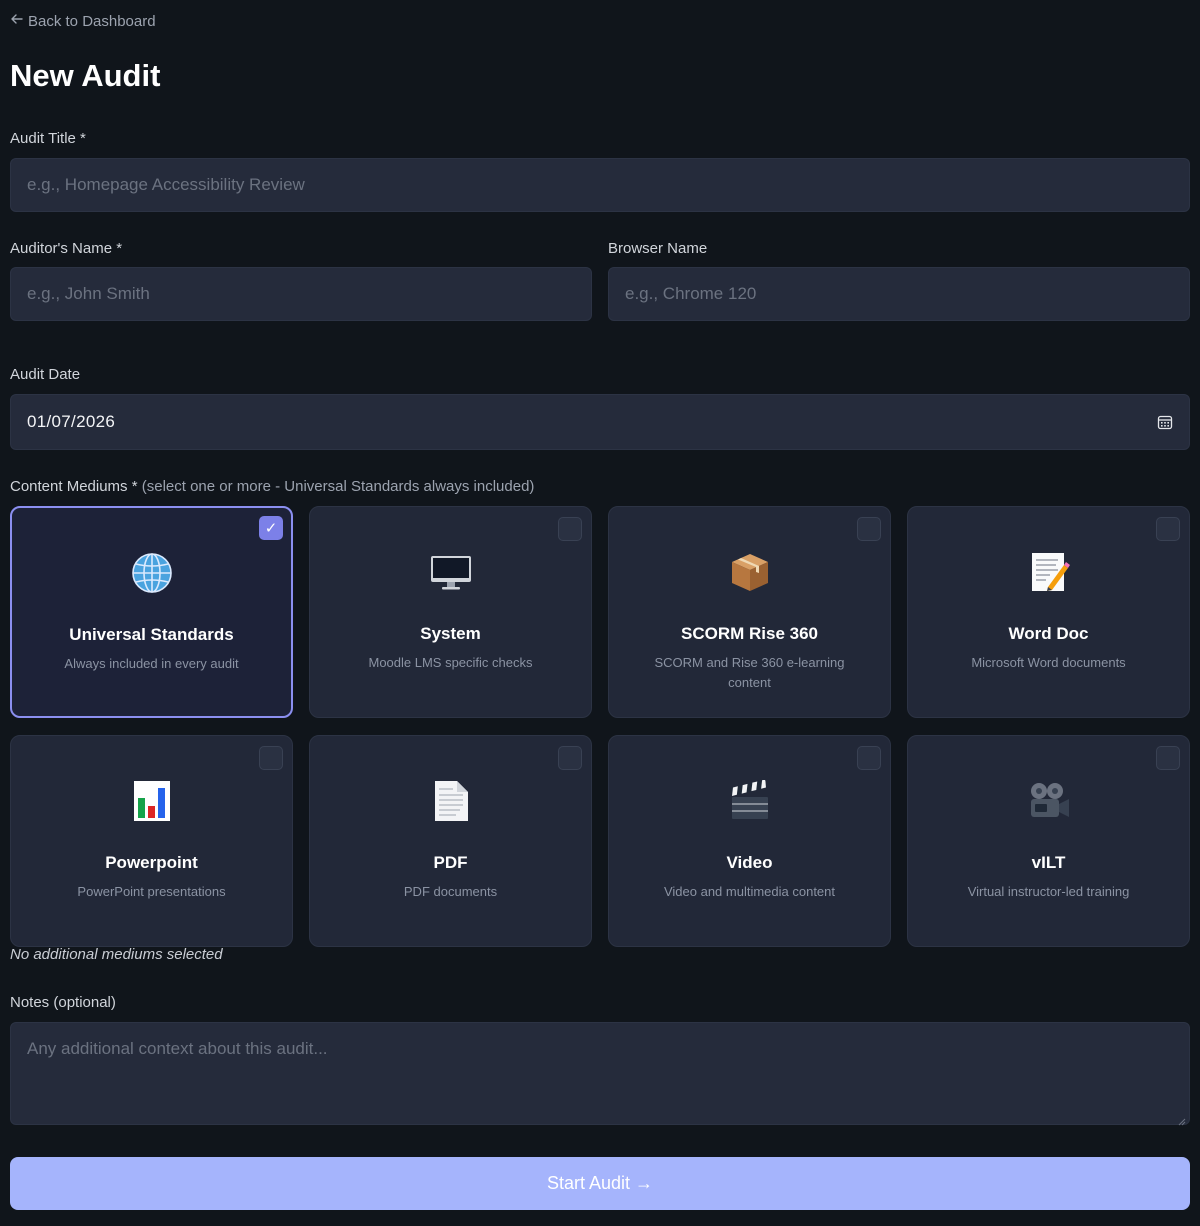 This screenshot has height=1226, width=1200. What do you see at coordinates (450, 891) in the screenshot?
I see `medium-description: PDF documents` at bounding box center [450, 891].